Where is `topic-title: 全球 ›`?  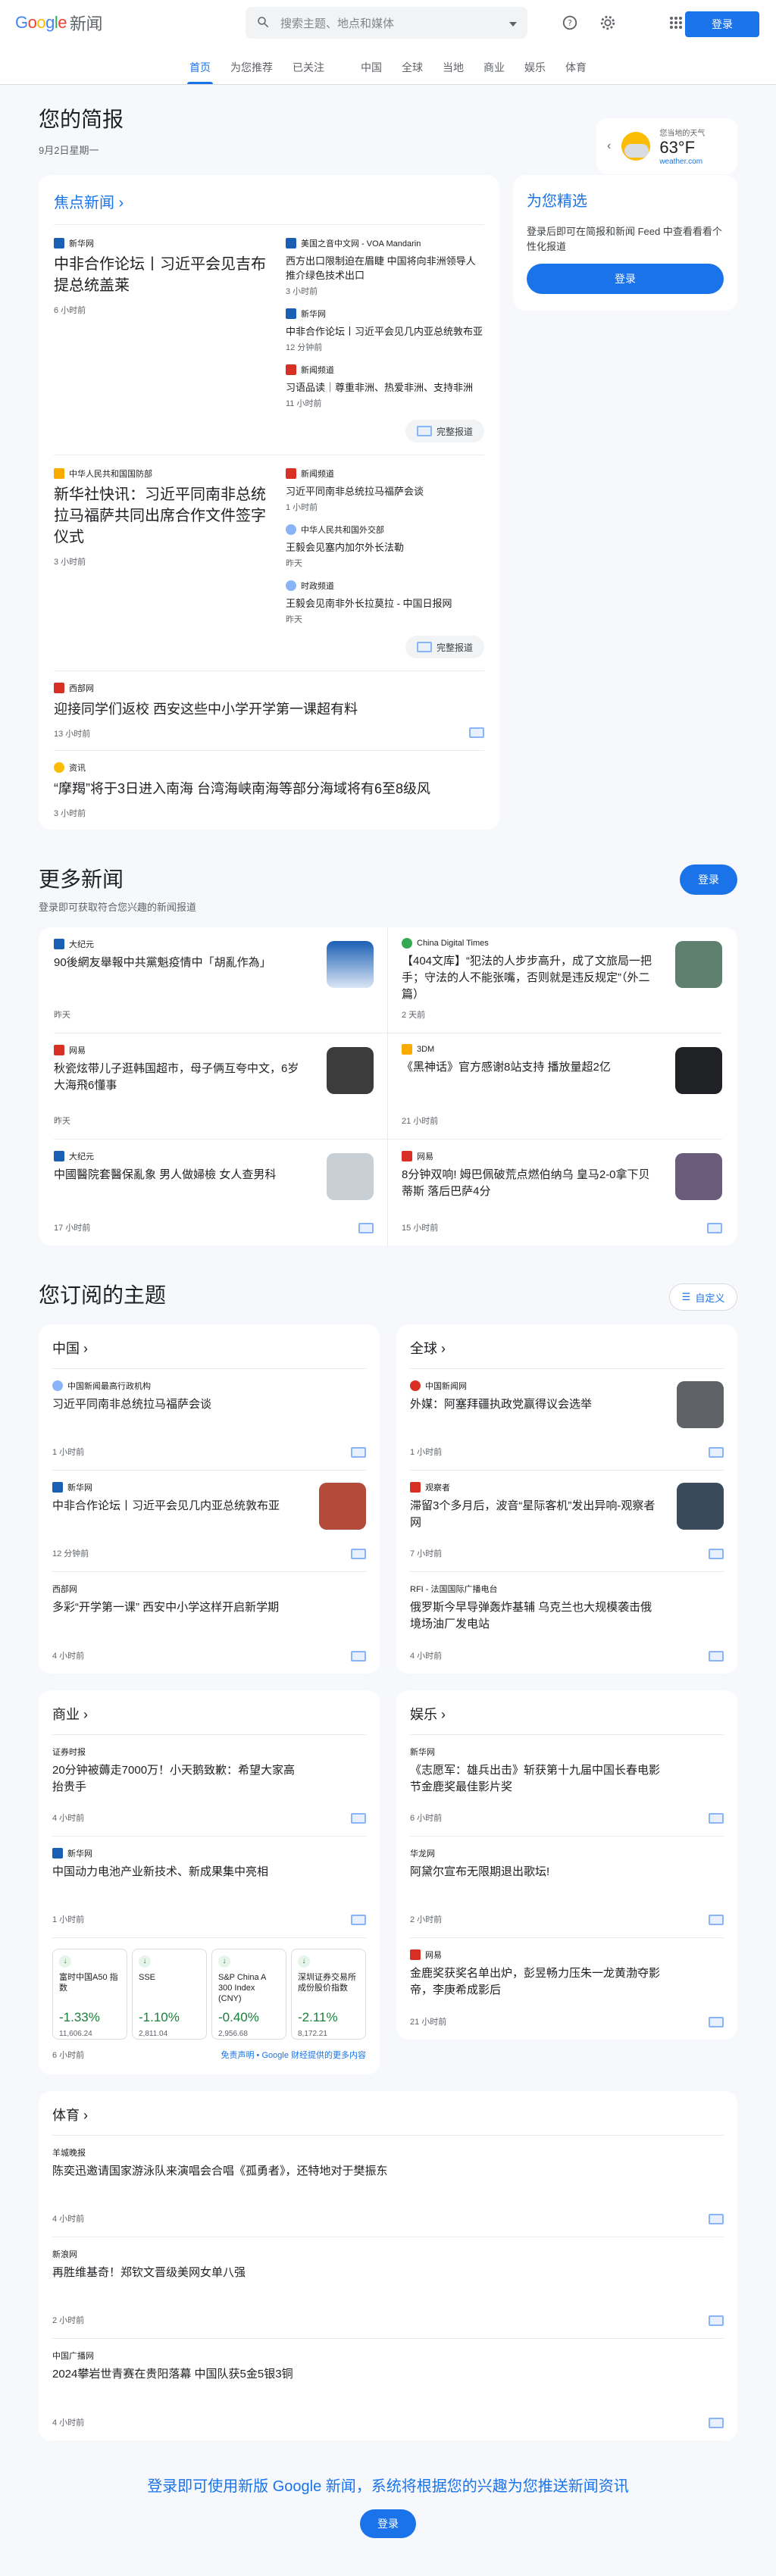
topic-title: 全球 › is located at coordinates (567, 1346).